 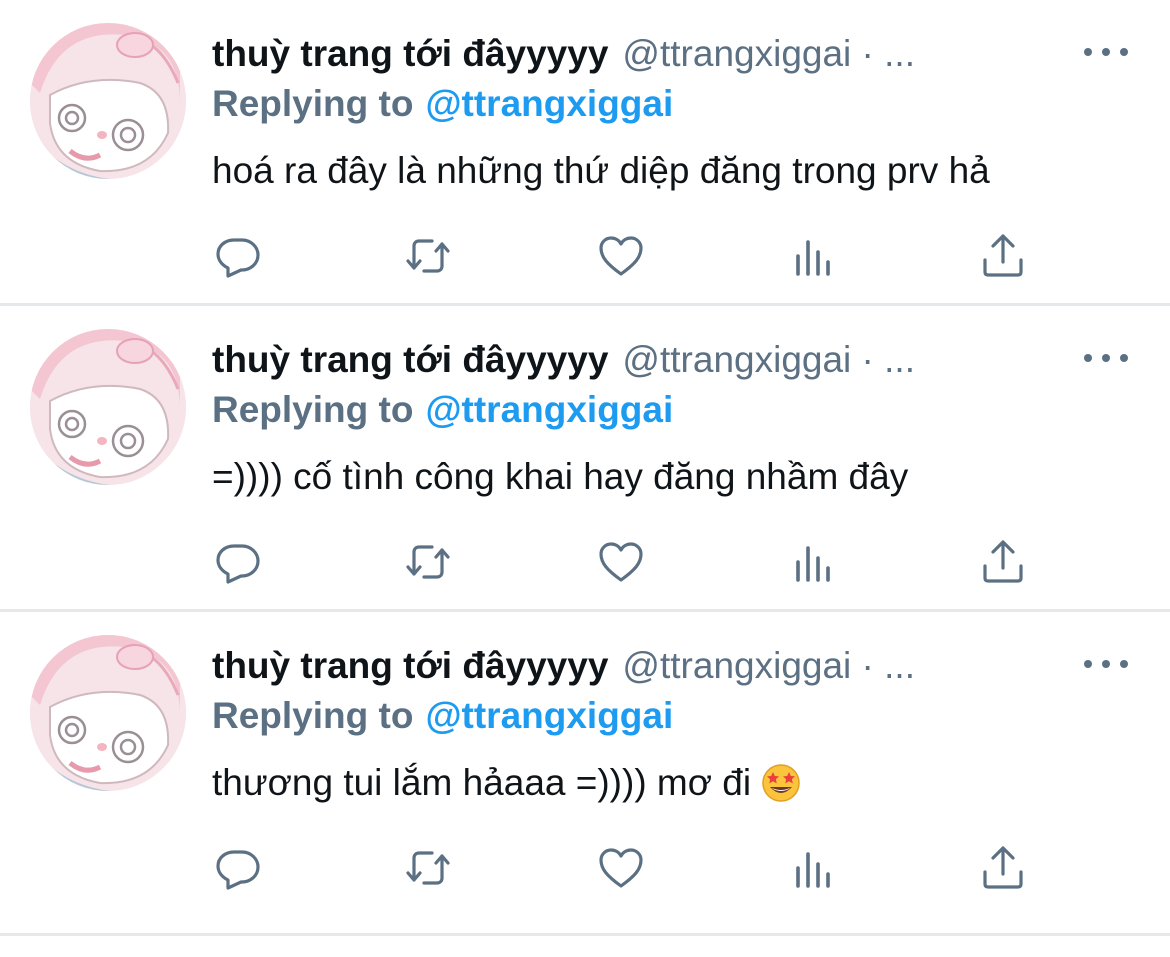 I want to click on star-struck-emoji, so click(x=781, y=783).